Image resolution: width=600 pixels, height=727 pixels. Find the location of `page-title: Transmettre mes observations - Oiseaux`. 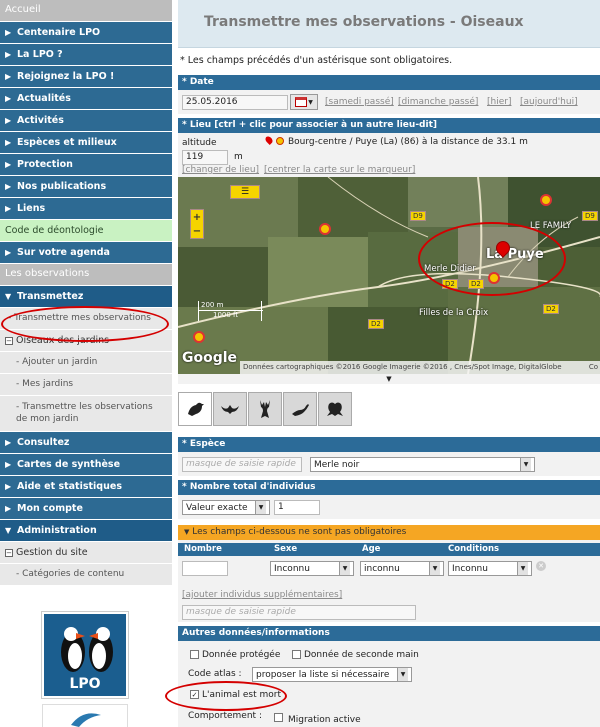

page-title: Transmettre mes observations - Oiseaux is located at coordinates (364, 22).